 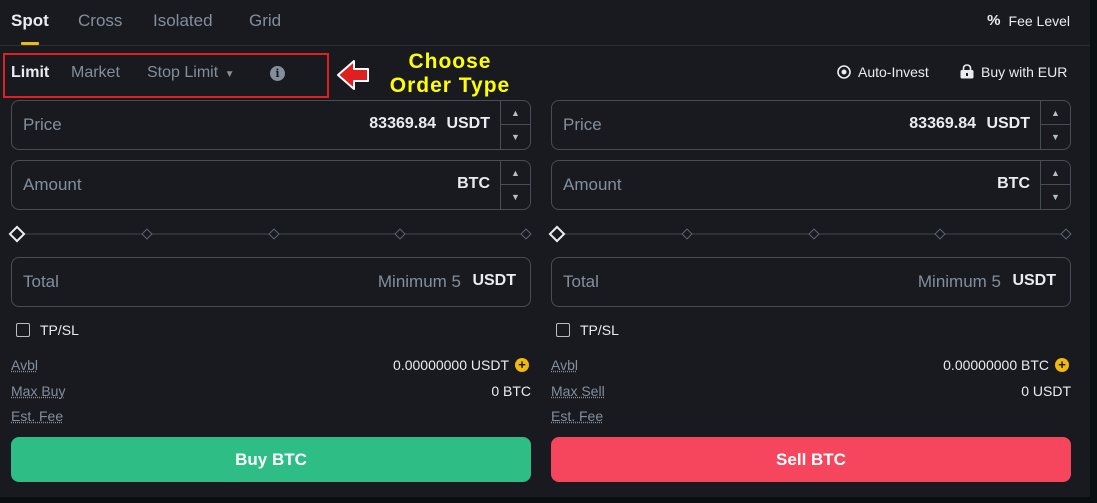 What do you see at coordinates (271, 125) in the screenshot?
I see `buy-price-field: Price 83369.84 USDT ▲ ▼` at bounding box center [271, 125].